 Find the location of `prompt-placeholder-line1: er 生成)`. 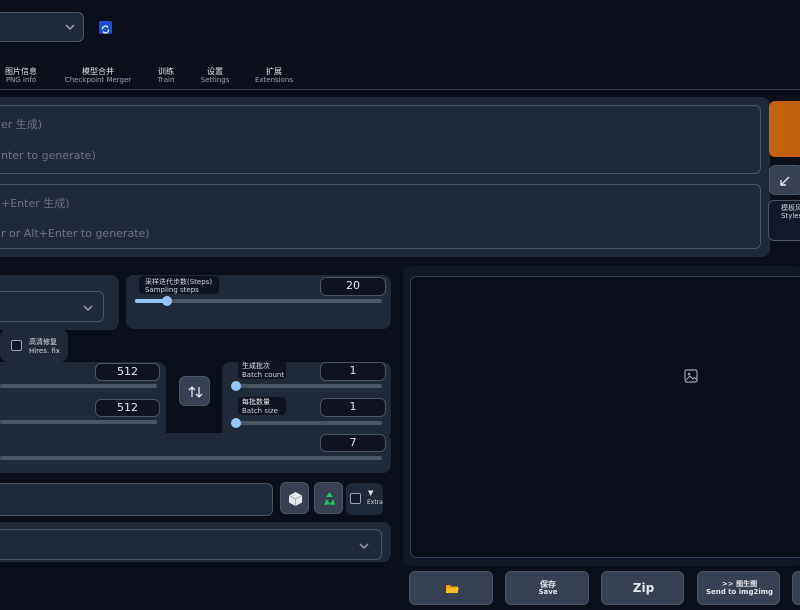

prompt-placeholder-line1: er 生成) is located at coordinates (22, 124).